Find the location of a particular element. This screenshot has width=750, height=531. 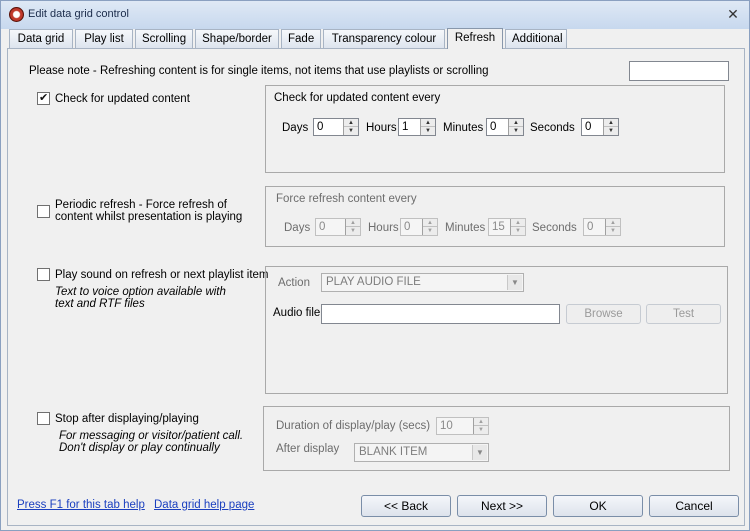

cancel-button: Cancel is located at coordinates (694, 506).